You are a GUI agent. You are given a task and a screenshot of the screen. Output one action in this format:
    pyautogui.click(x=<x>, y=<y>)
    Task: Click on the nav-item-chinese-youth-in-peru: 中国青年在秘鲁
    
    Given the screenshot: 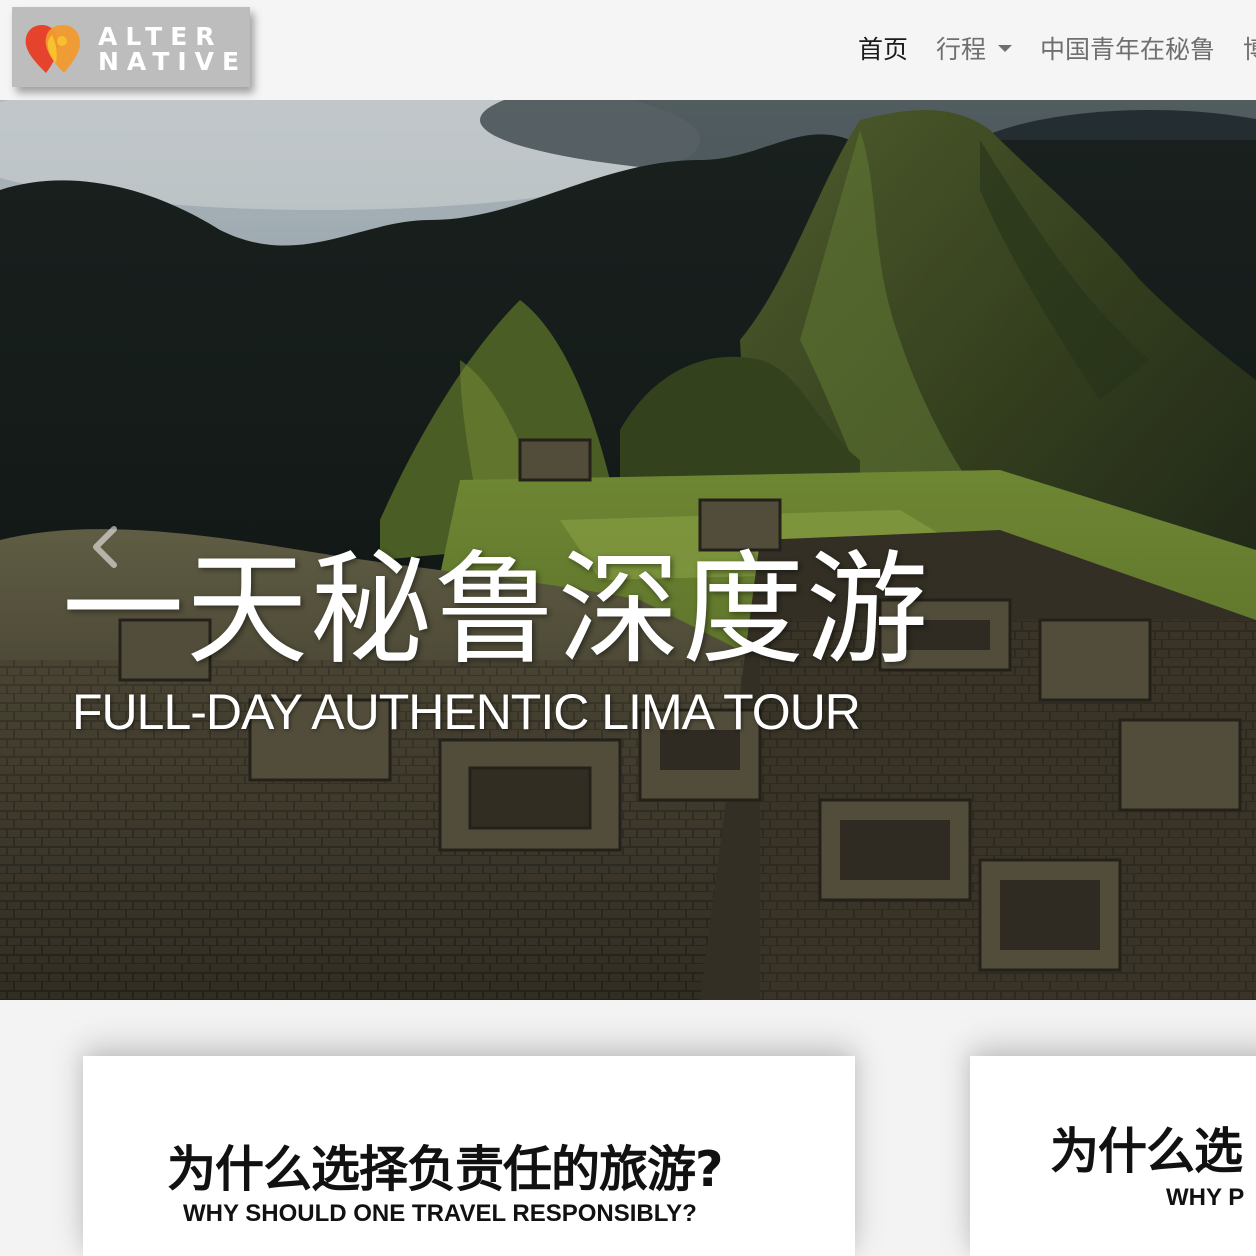 What is the action you would take?
    pyautogui.click(x=1127, y=48)
    